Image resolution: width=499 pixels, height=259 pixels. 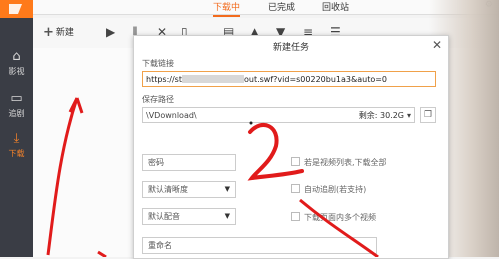 What do you see at coordinates (428, 115) in the screenshot?
I see `folder-icon: ❐` at bounding box center [428, 115].